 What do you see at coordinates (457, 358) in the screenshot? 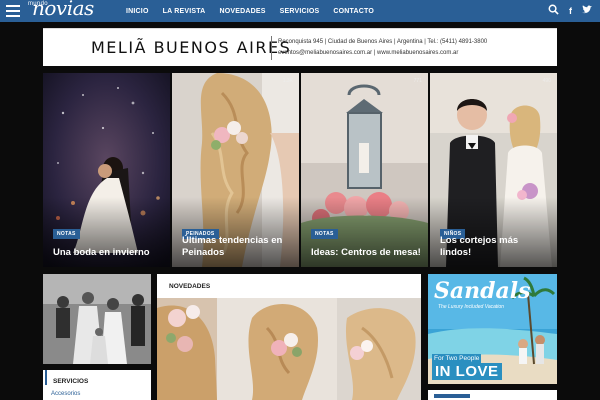
I see `ad-headline-line1: For Two People` at bounding box center [457, 358].